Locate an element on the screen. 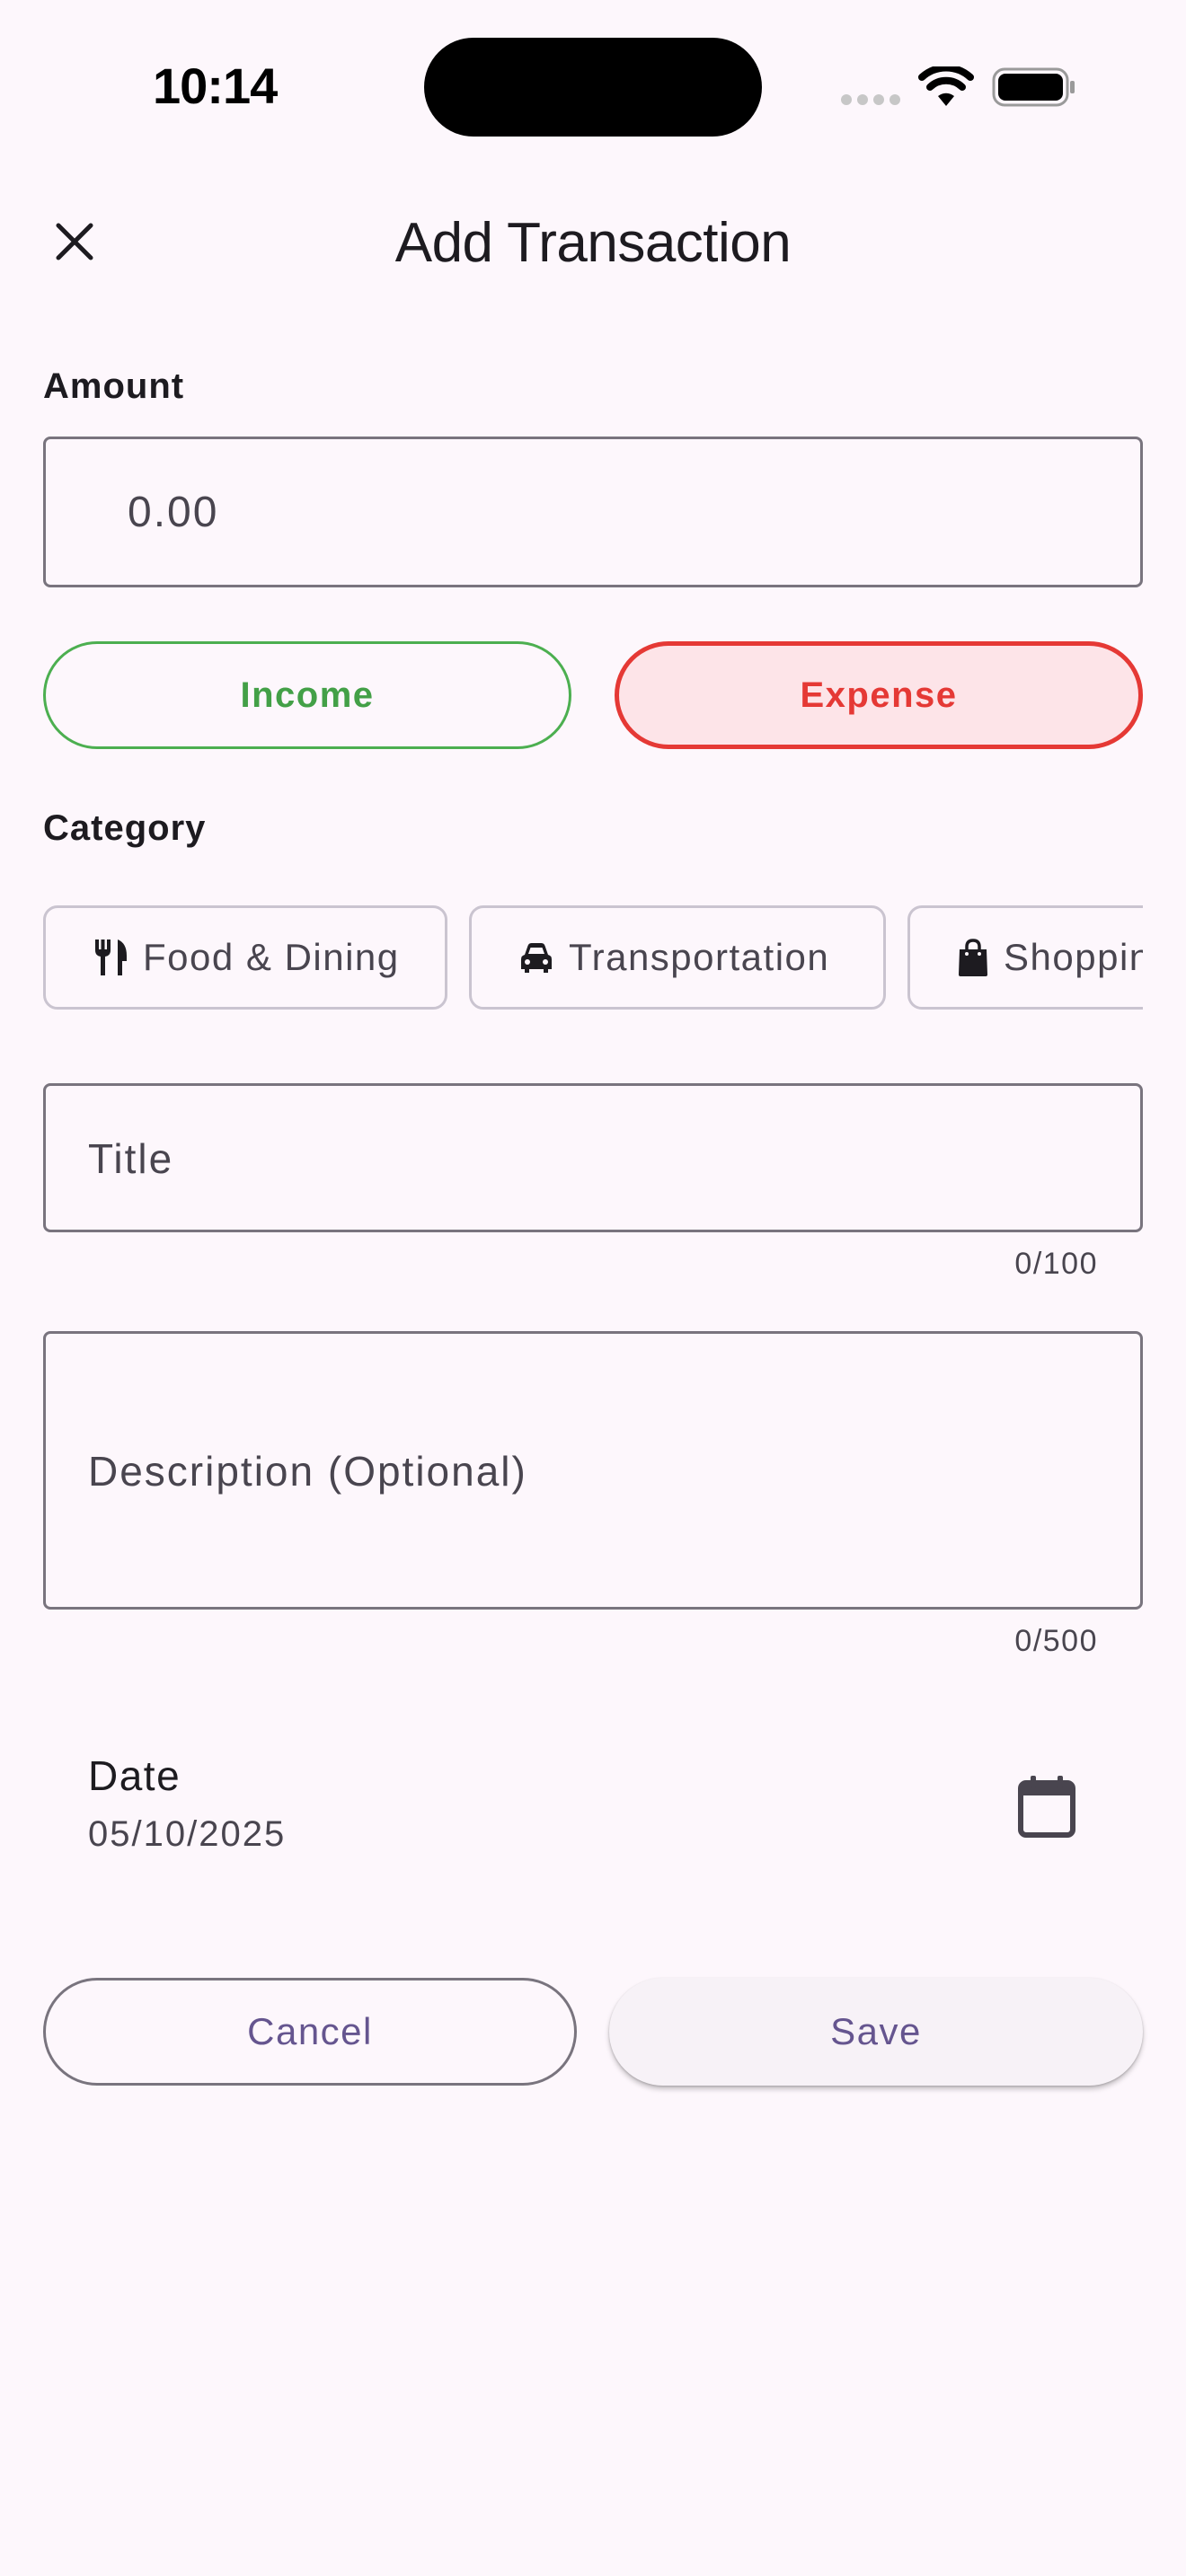  expense-button: Expense is located at coordinates (879, 695).